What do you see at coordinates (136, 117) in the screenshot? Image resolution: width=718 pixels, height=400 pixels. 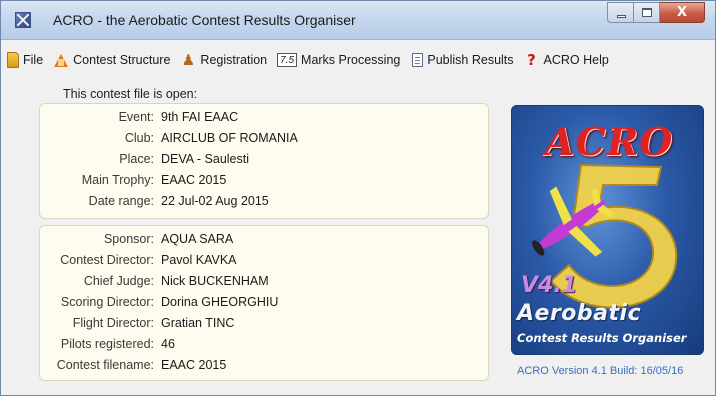 I see `info-label: Event:` at bounding box center [136, 117].